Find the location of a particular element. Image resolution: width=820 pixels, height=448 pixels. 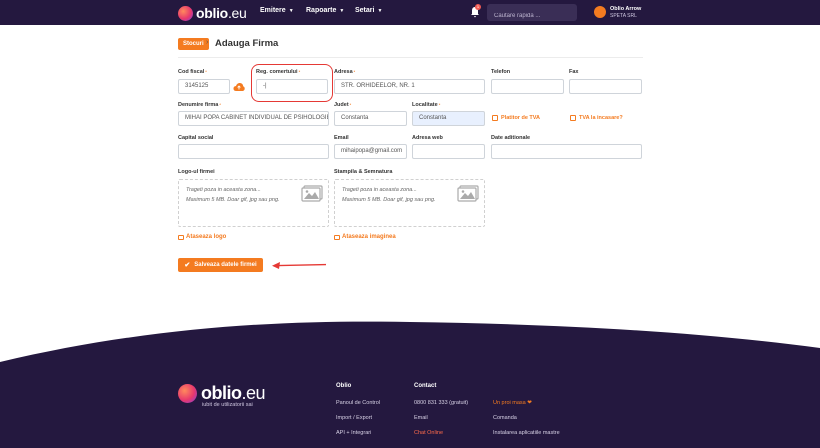

fax-label: Fax is located at coordinates (574, 72).